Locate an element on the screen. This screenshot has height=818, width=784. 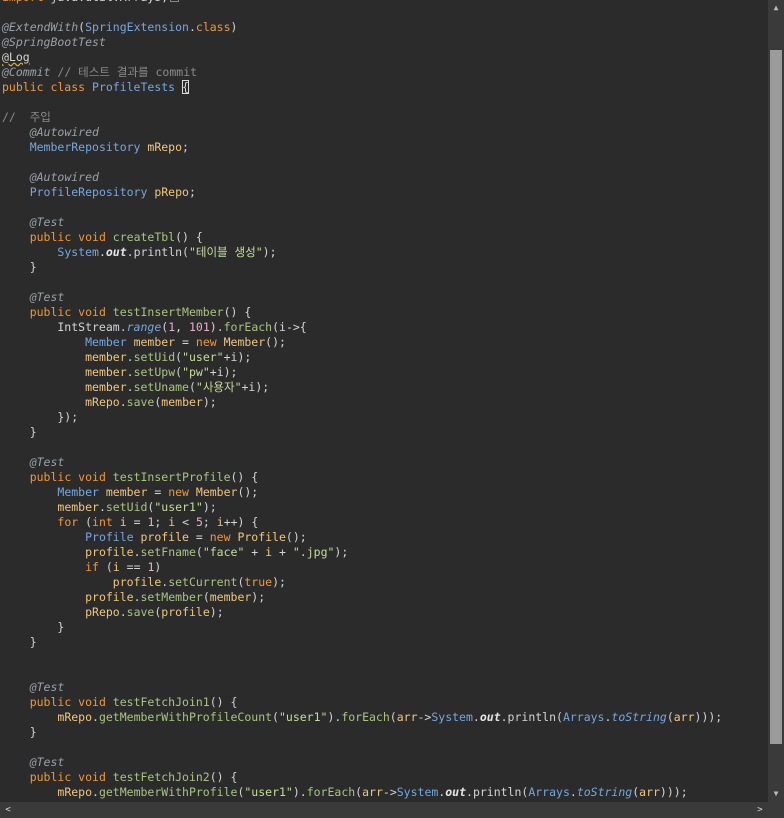
code-line: } is located at coordinates (362, 267).